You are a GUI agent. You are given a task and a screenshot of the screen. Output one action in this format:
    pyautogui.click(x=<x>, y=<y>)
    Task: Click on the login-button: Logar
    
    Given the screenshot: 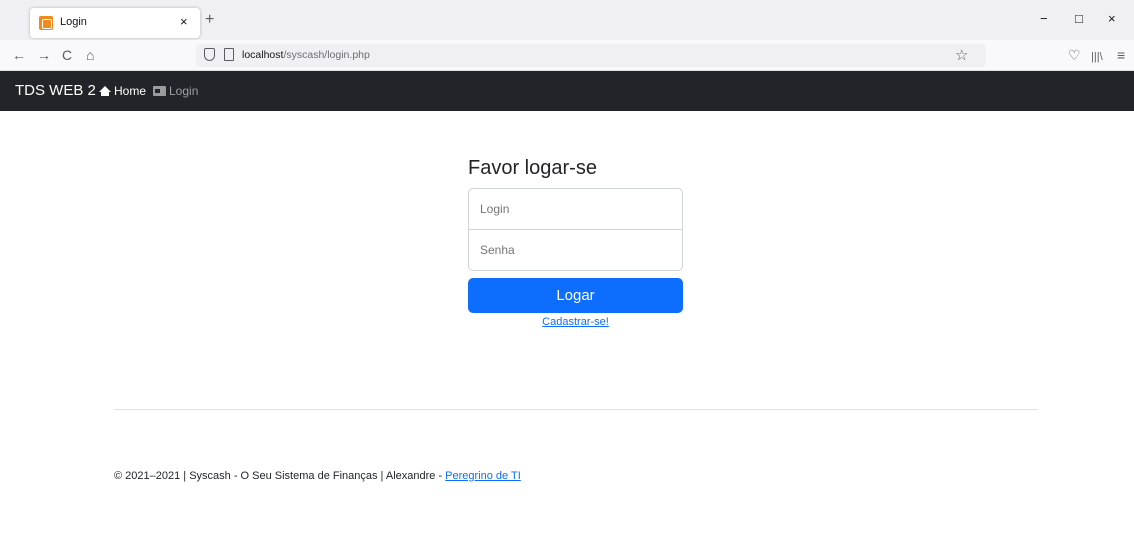 What is the action you would take?
    pyautogui.click(x=575, y=295)
    